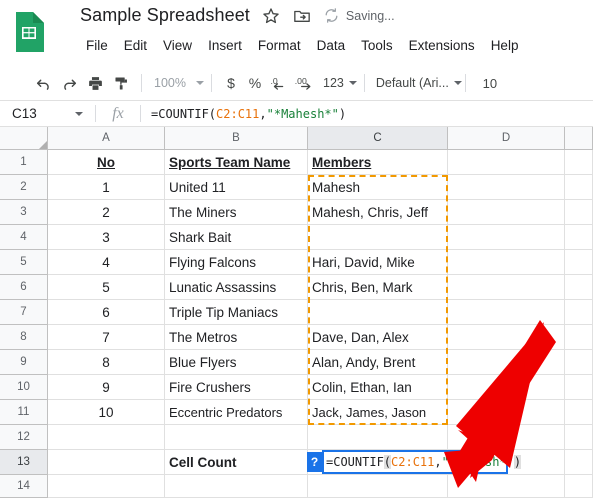 This screenshot has height=500, width=593. What do you see at coordinates (579, 362) in the screenshot?
I see `cell-E9` at bounding box center [579, 362].